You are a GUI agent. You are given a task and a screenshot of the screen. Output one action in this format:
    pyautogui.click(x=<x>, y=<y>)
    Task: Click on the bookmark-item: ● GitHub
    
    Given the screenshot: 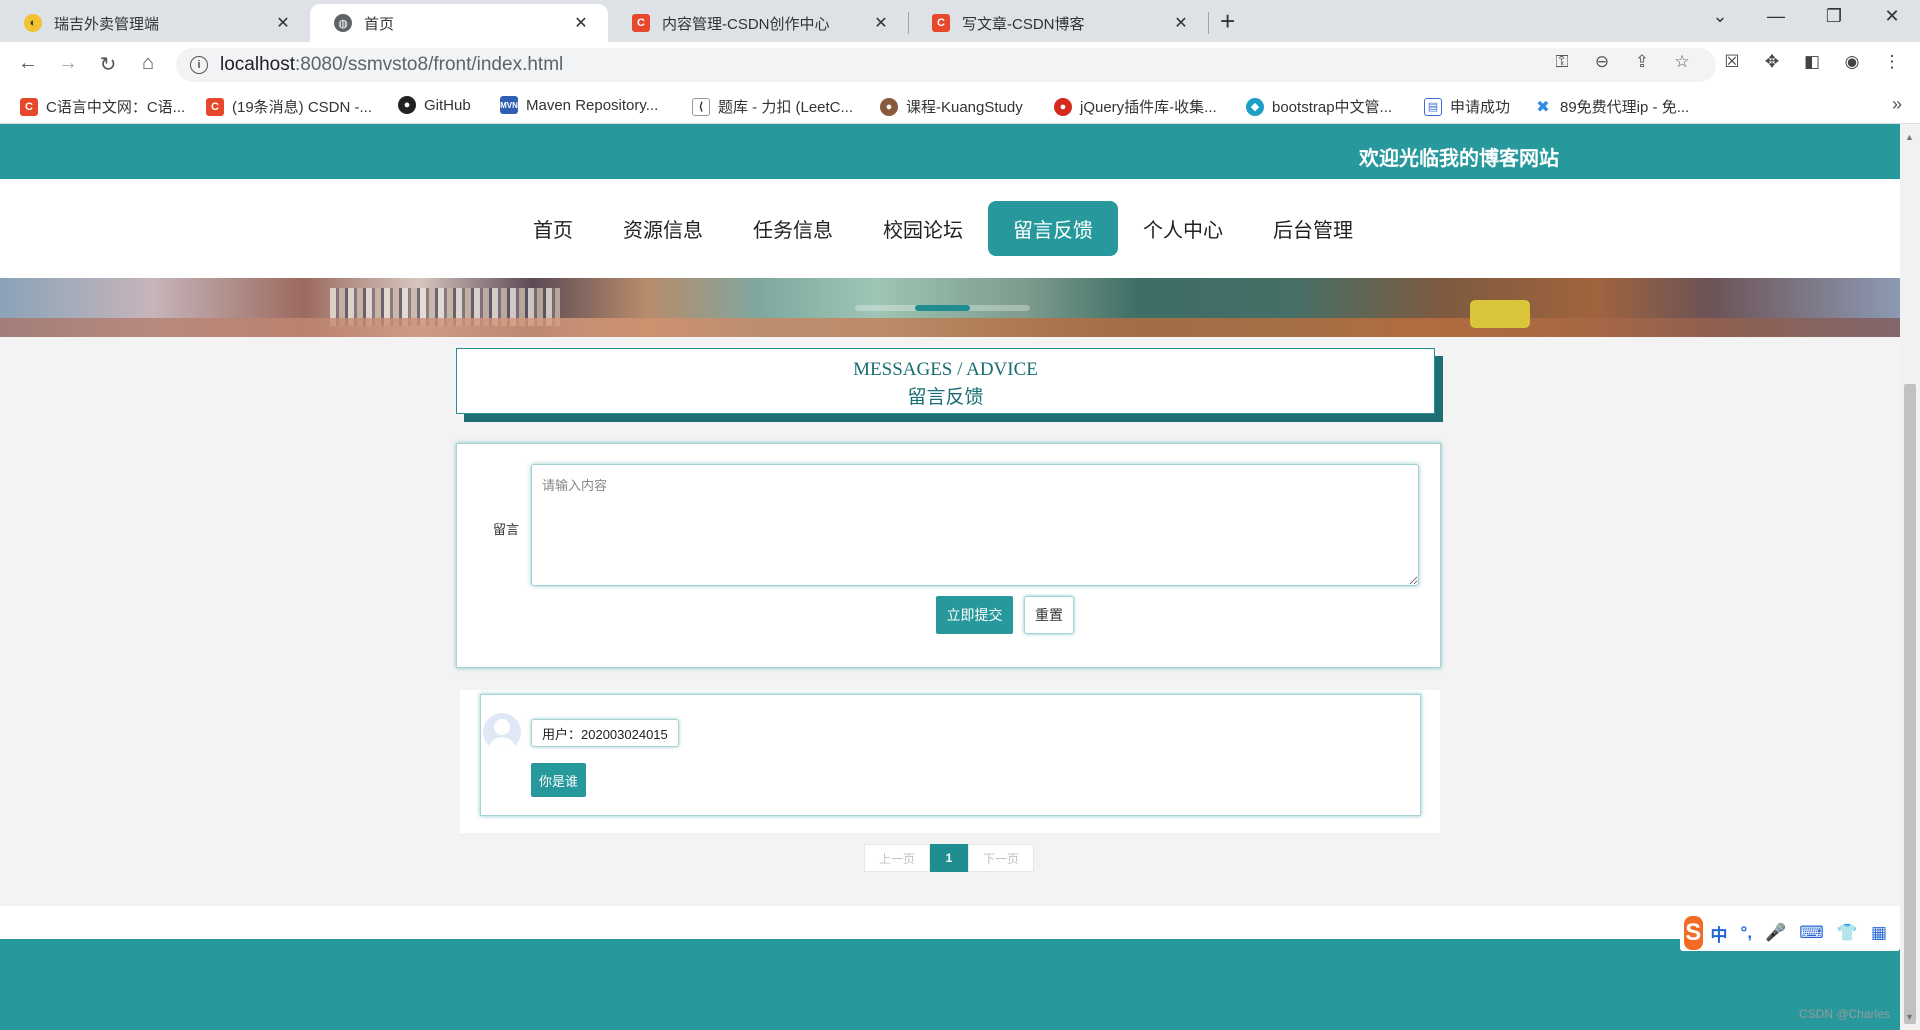 What is the action you would take?
    pyautogui.click(x=434, y=105)
    